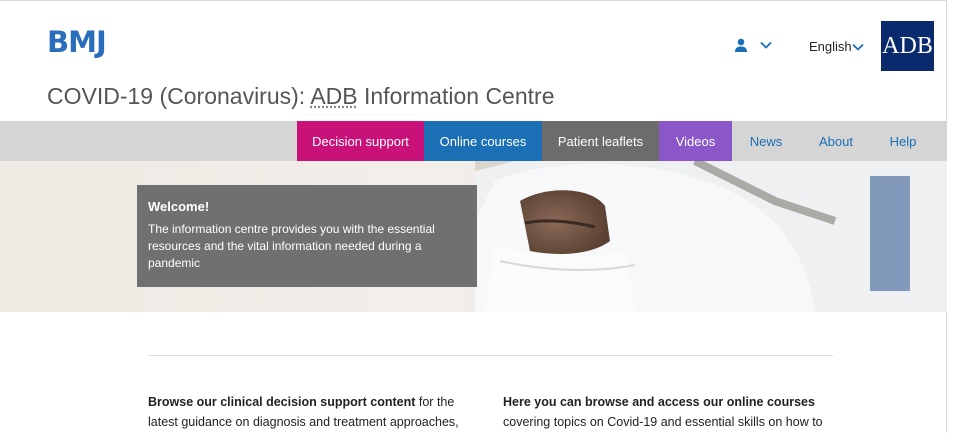 Image resolution: width=957 pixels, height=433 pixels. Describe the element at coordinates (600, 141) in the screenshot. I see `nav-patient-leaflets: Patient leaflets` at that location.